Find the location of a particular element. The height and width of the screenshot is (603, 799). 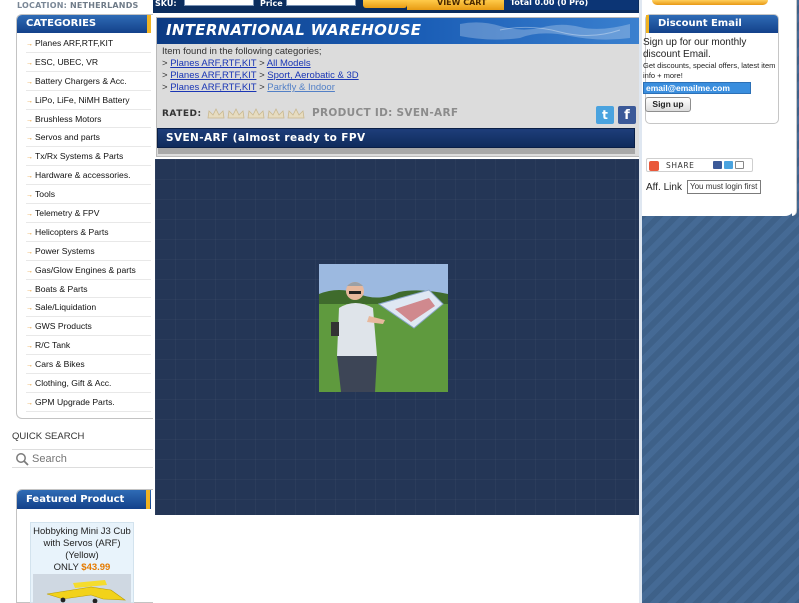

category-label: Clothing, Gift & Acc. is located at coordinates (73, 383).